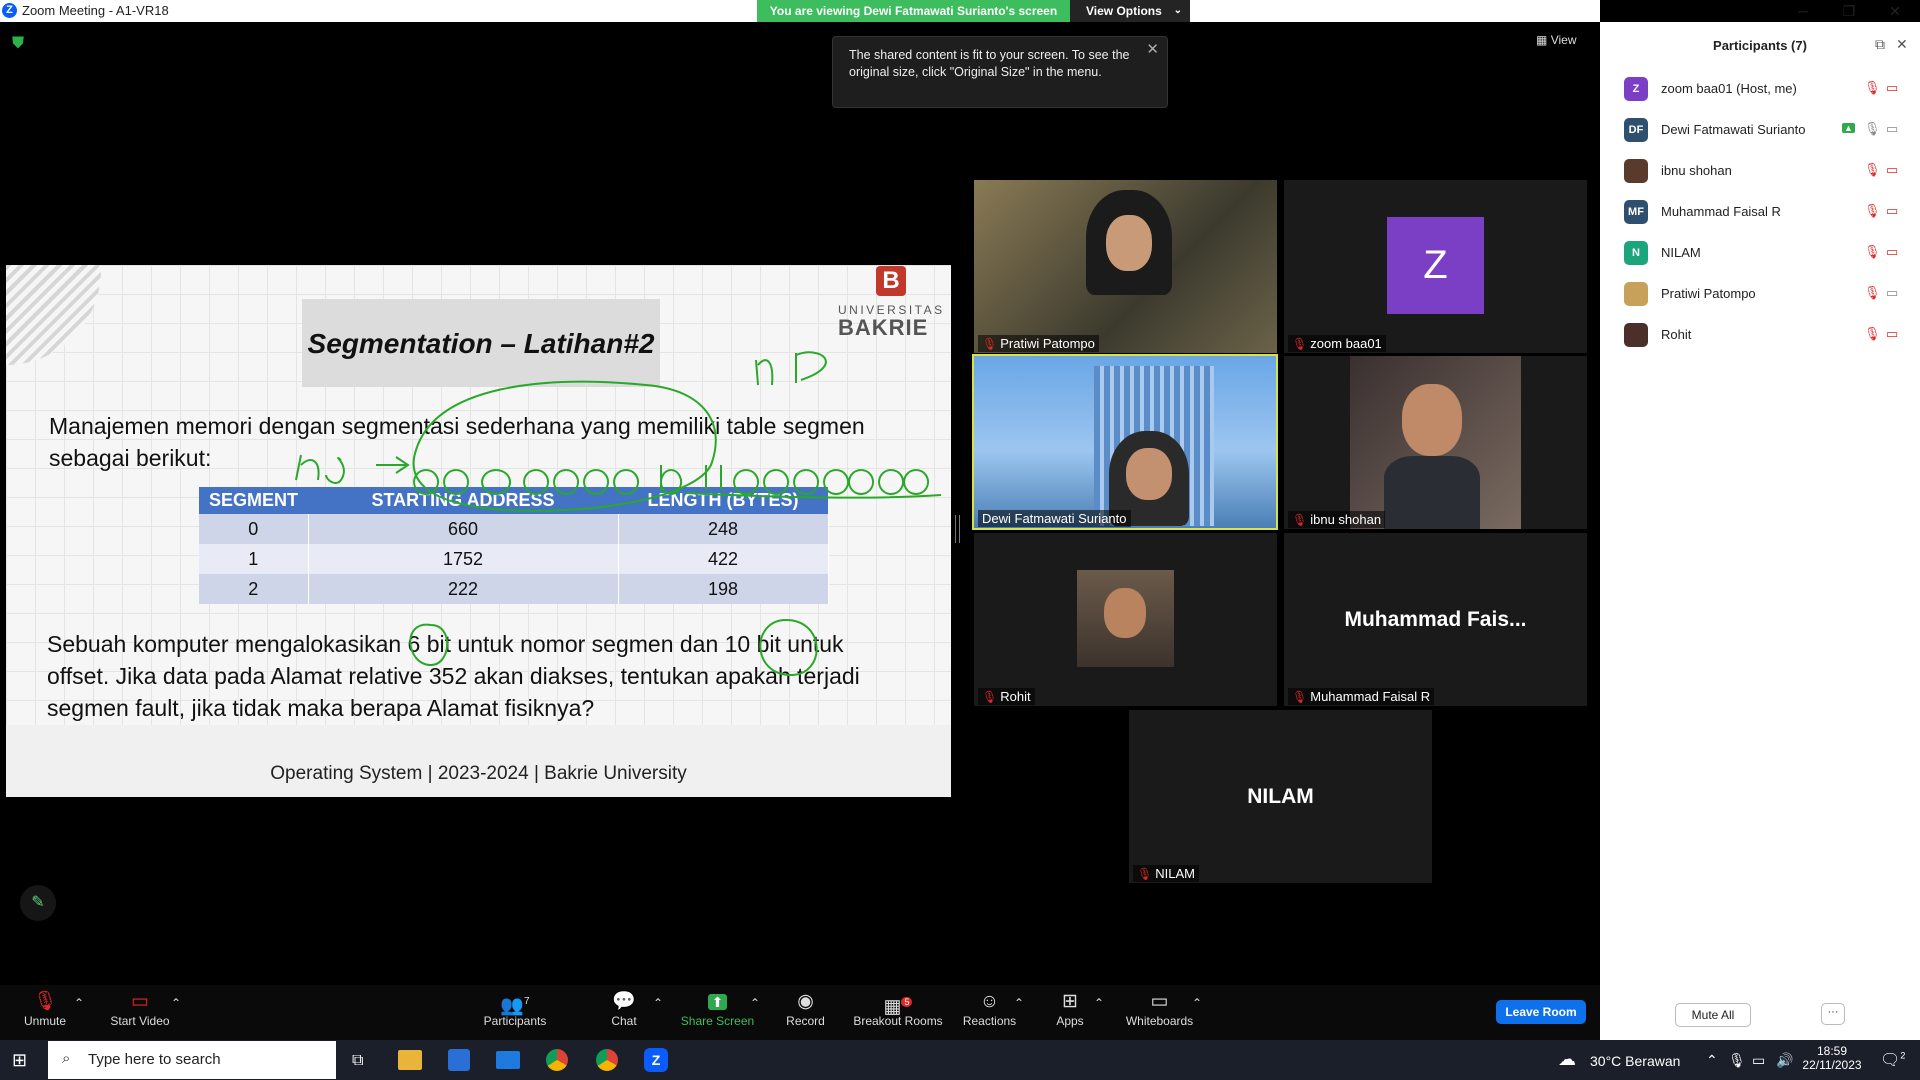 The height and width of the screenshot is (1080, 1920). I want to click on audio-options-caret: ⌃, so click(79, 1003).